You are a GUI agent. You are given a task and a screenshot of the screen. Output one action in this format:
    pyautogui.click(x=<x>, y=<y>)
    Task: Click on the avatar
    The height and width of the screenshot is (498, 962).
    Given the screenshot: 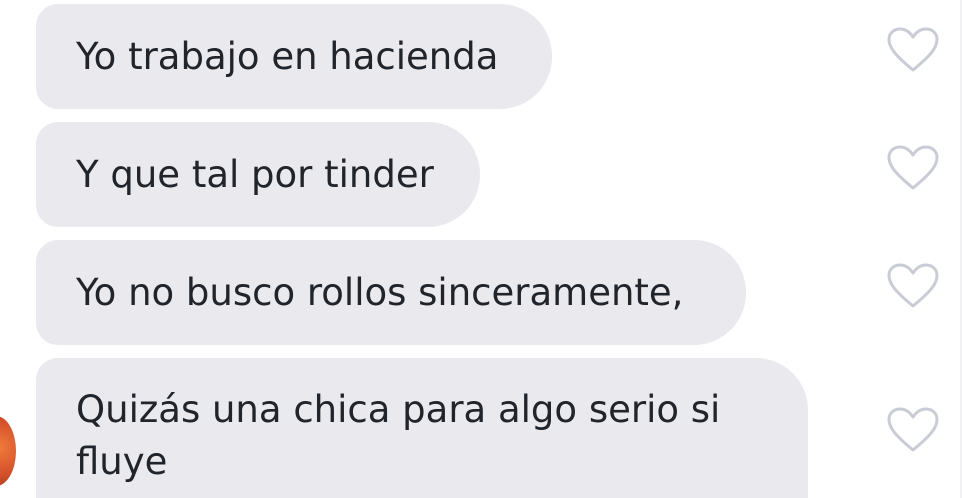 What is the action you would take?
    pyautogui.click(x=8, y=451)
    